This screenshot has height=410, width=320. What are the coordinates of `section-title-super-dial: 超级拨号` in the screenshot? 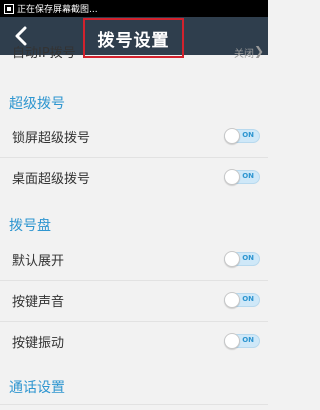 It's located at (37, 104).